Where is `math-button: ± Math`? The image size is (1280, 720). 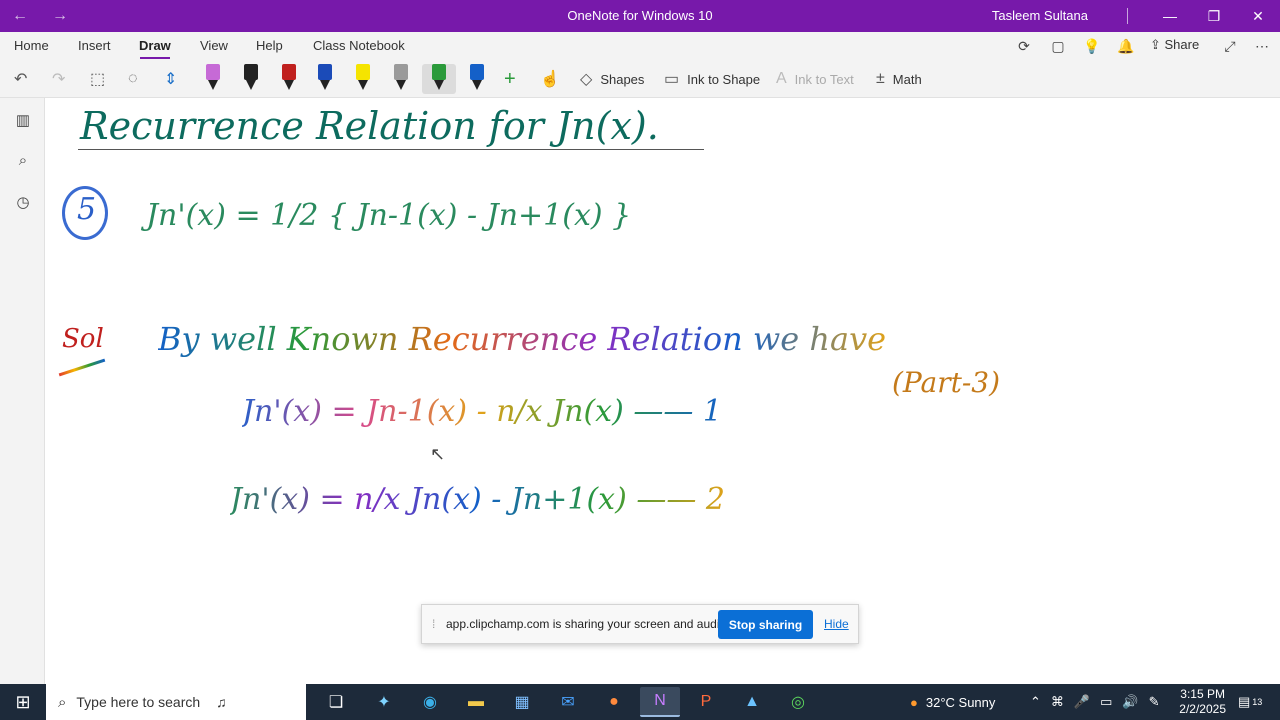 math-button: ± Math is located at coordinates (899, 79).